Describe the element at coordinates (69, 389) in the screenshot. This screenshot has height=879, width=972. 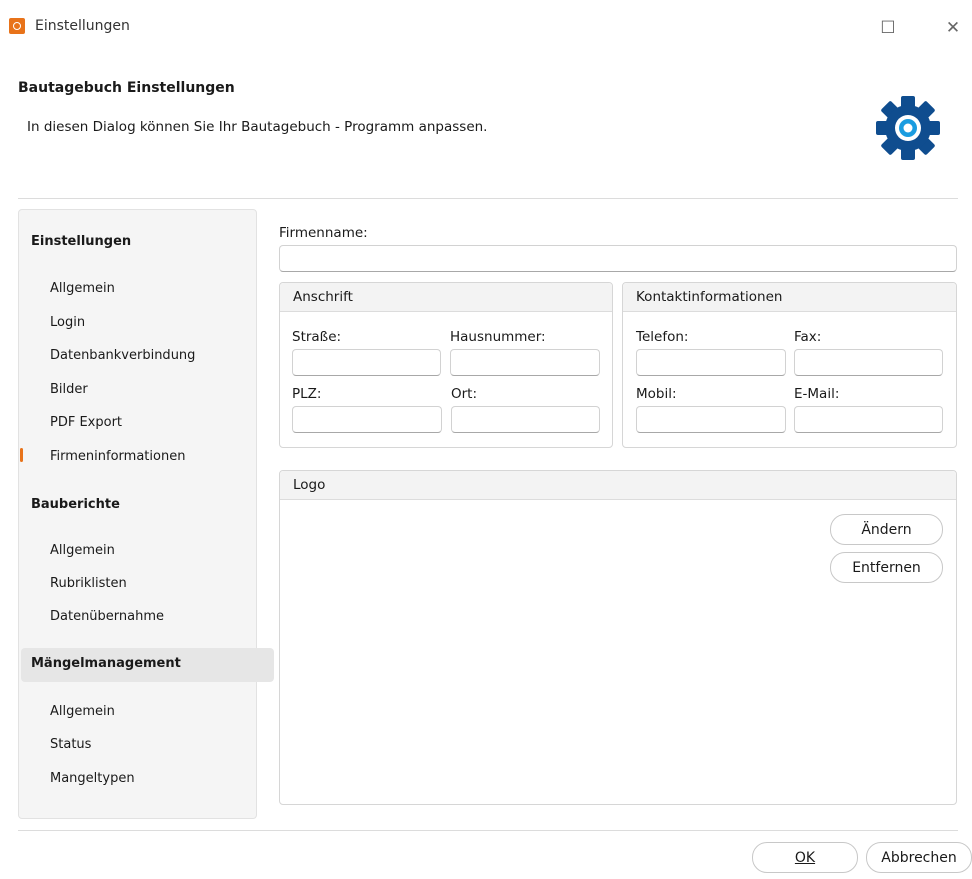
I see `nav-item-bilder: Bilder` at that location.